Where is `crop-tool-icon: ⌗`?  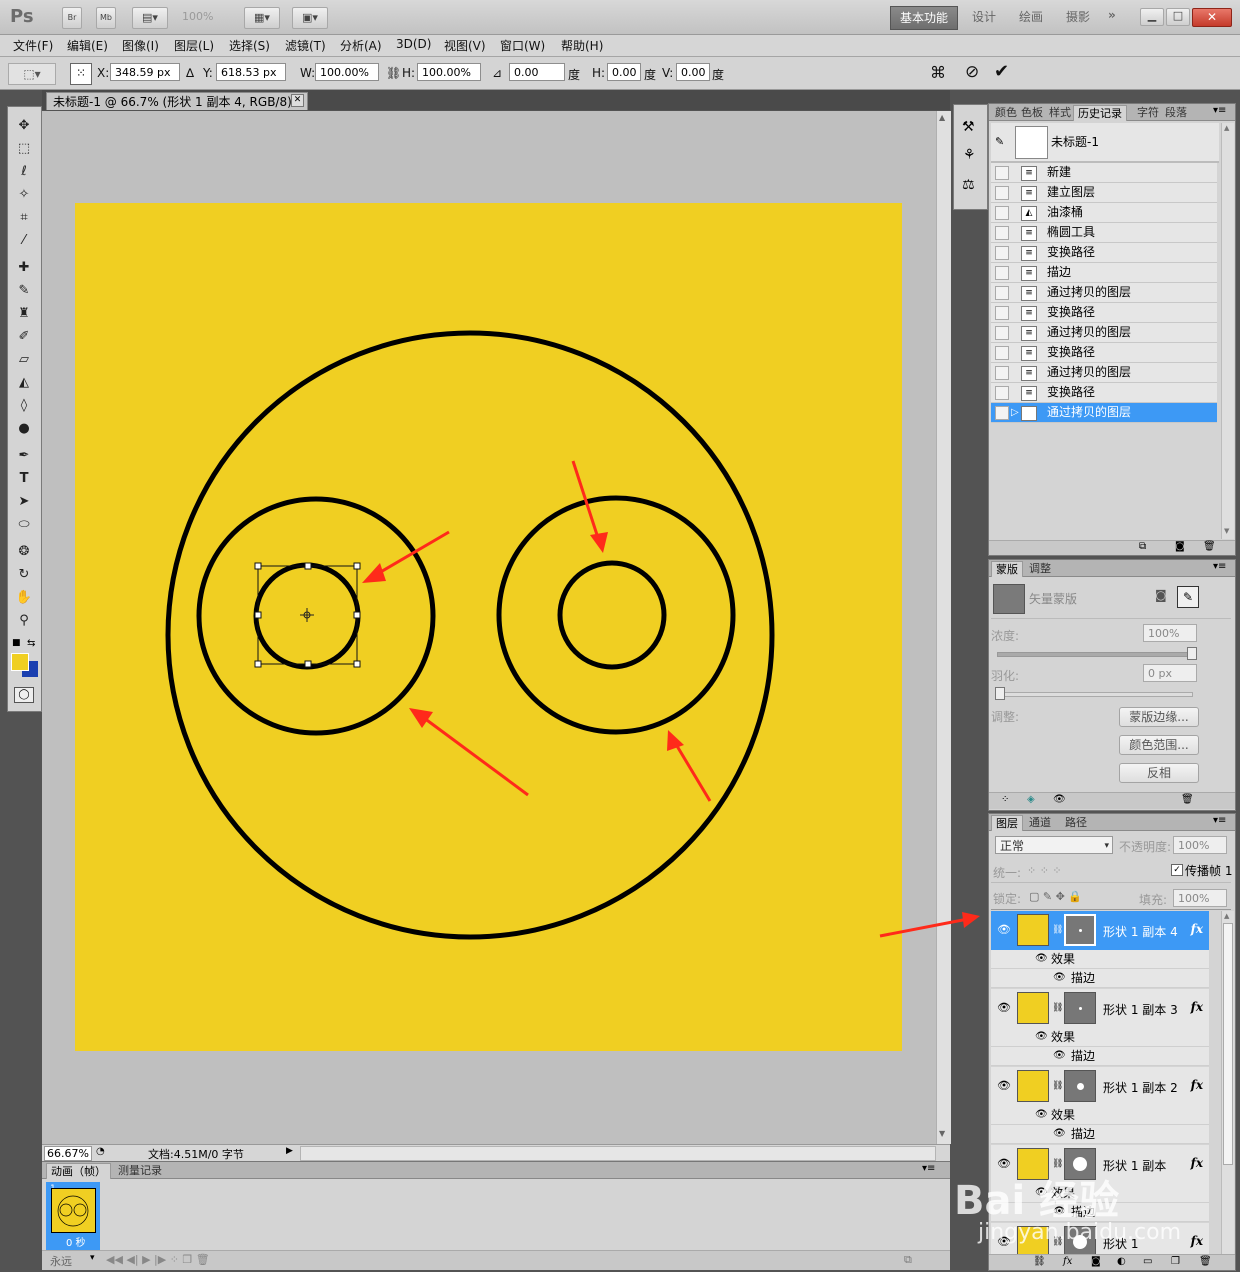 crop-tool-icon: ⌗ is located at coordinates (24, 218).